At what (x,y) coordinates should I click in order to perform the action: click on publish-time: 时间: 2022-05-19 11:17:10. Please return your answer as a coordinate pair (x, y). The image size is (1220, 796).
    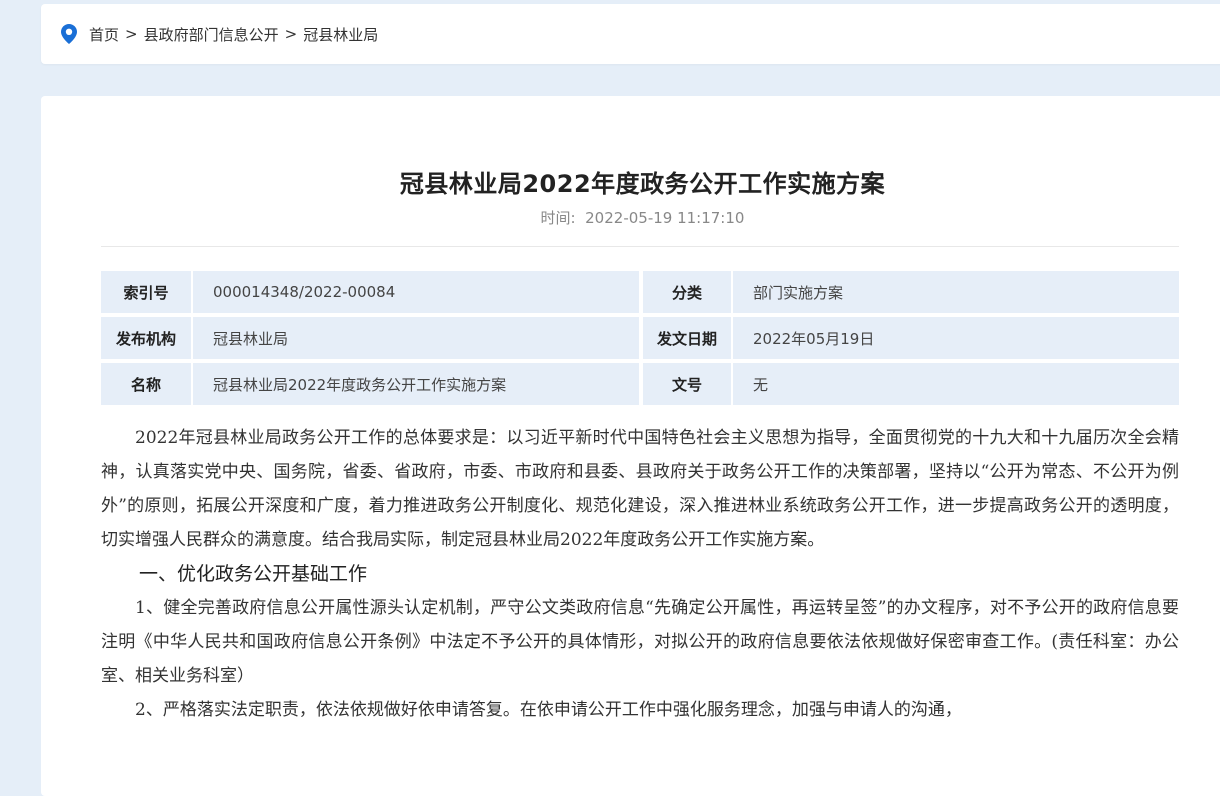
    Looking at the image, I should click on (642, 218).